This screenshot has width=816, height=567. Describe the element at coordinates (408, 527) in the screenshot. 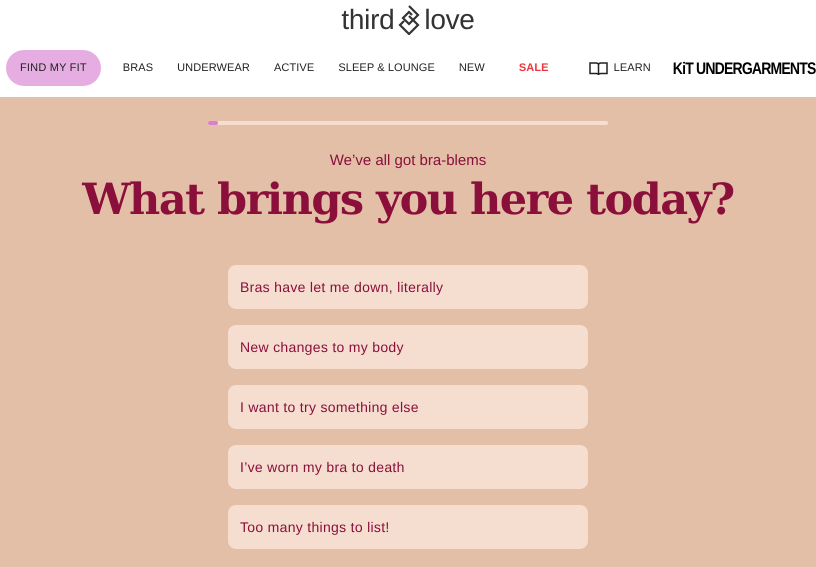

I see `answer-option: Too many things to list!` at that location.